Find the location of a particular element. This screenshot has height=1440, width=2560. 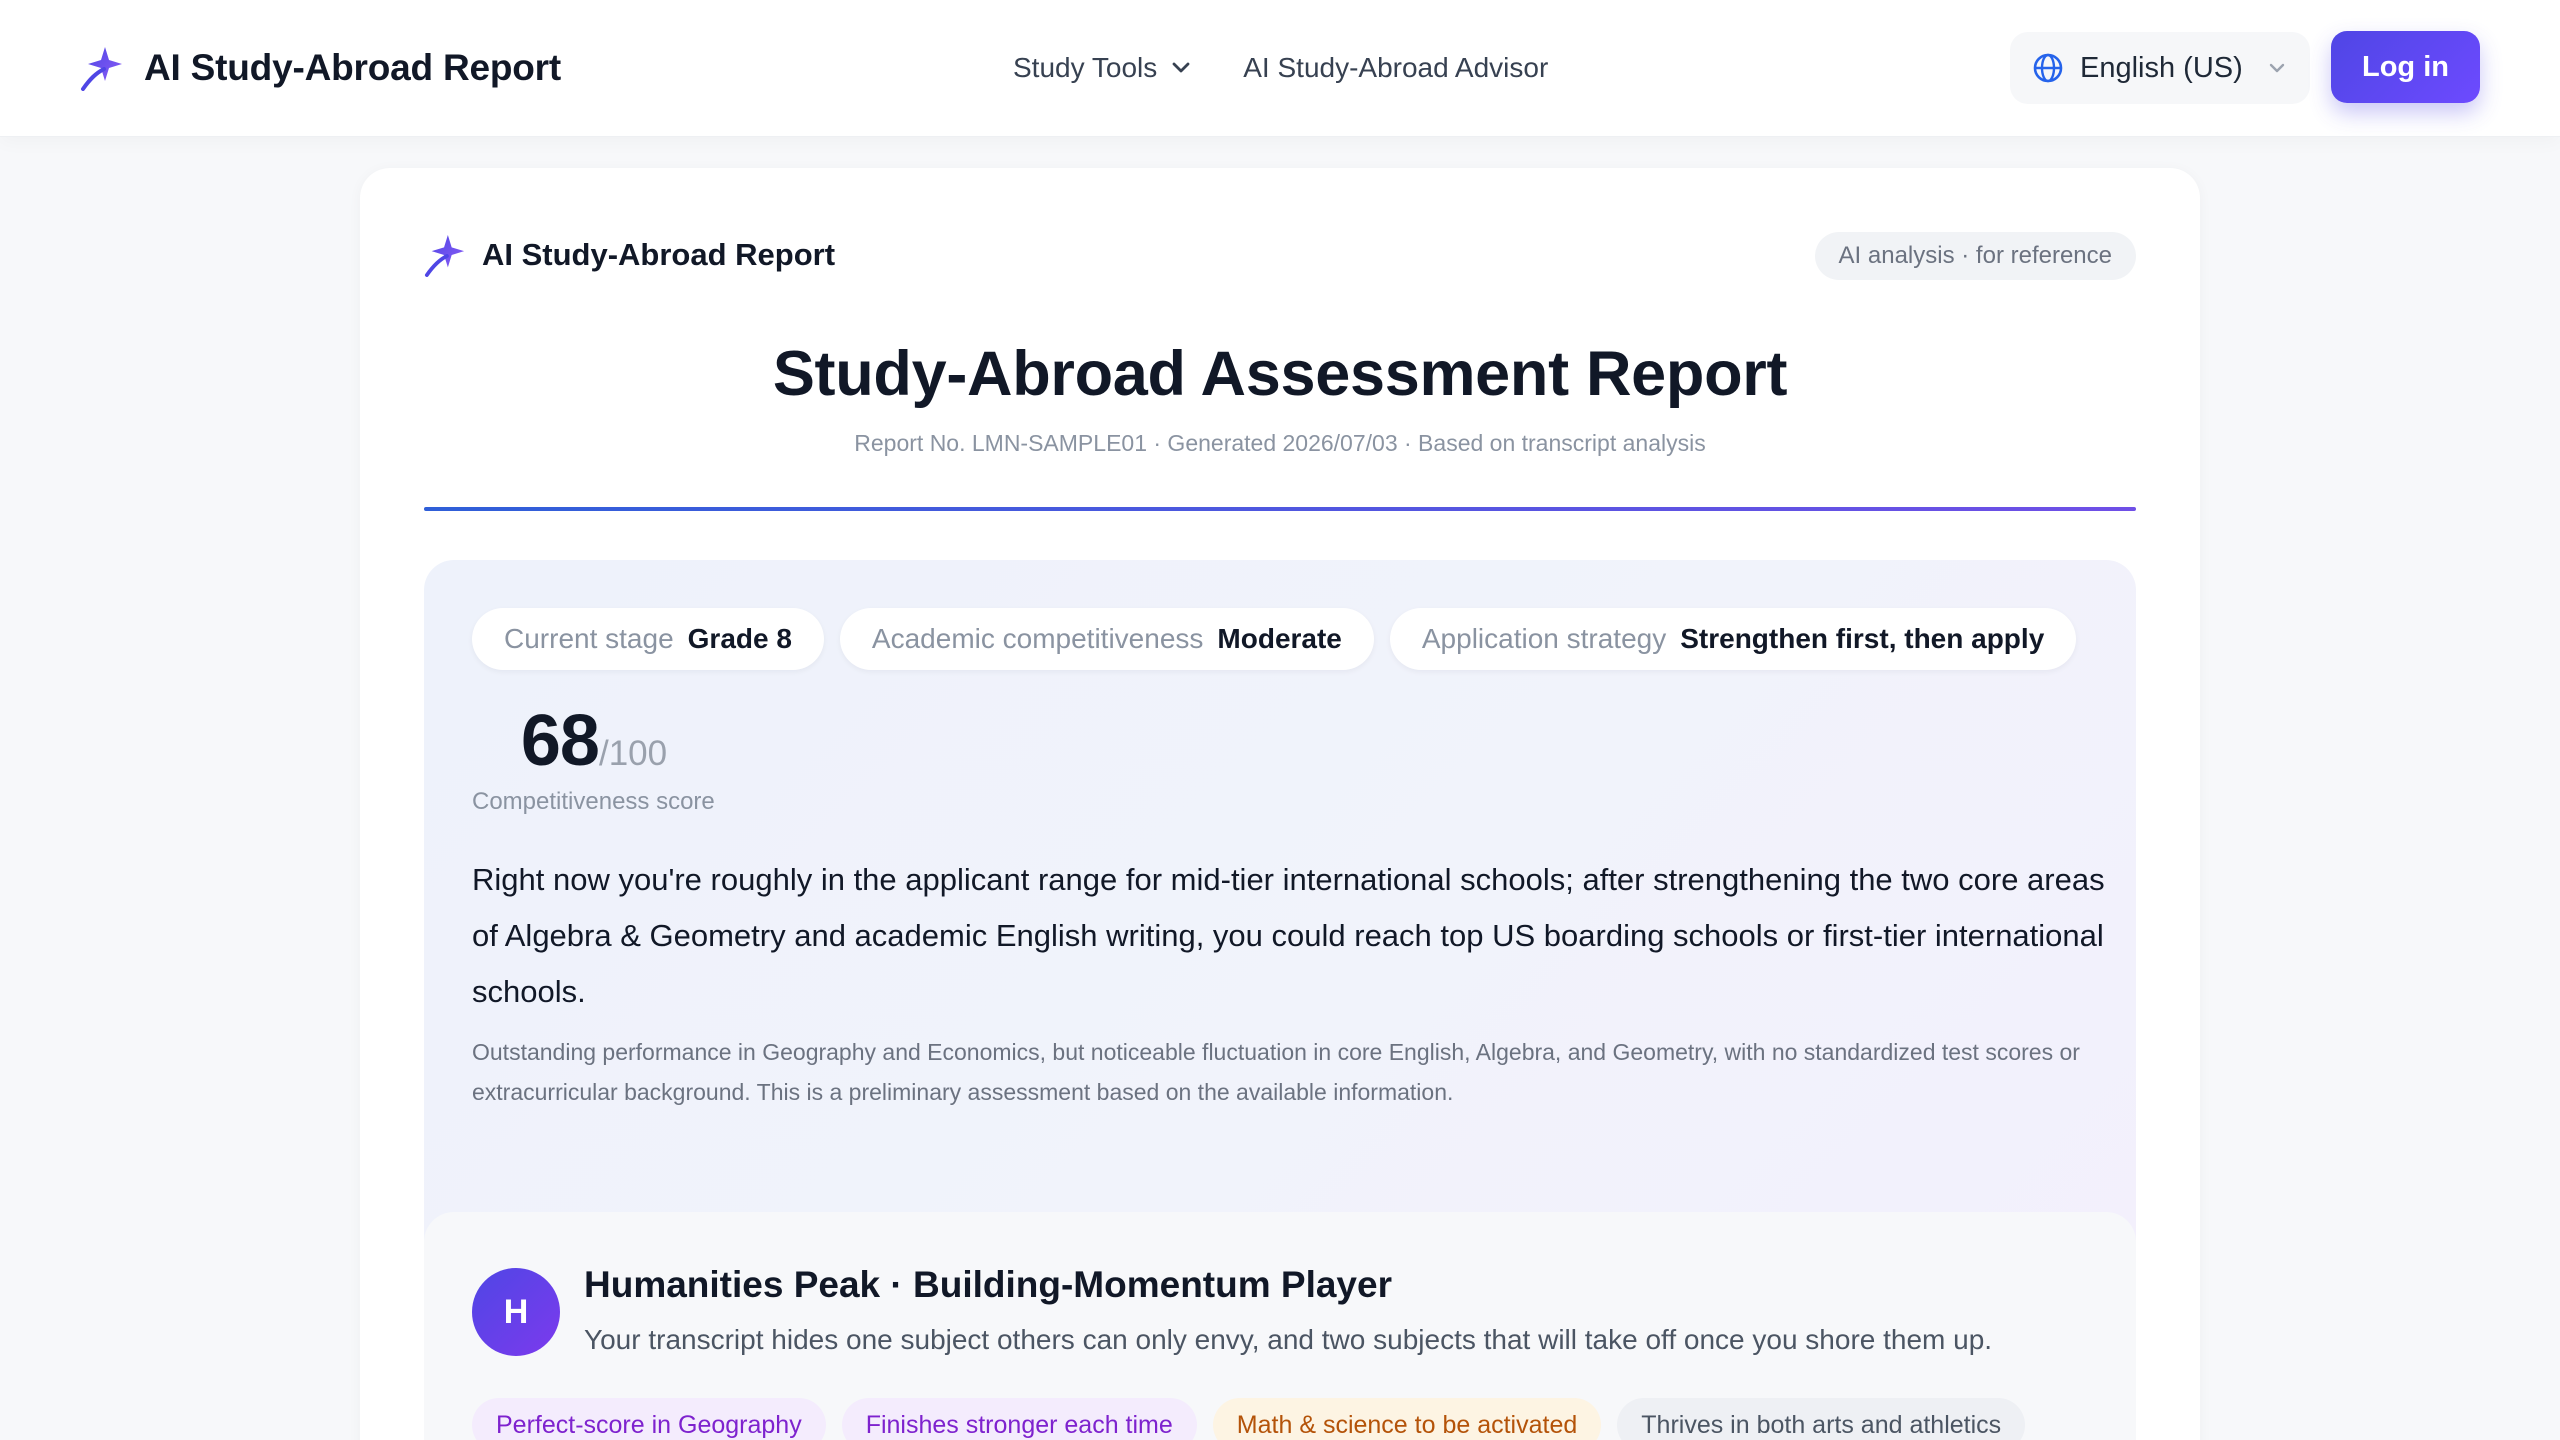

language-label: English (US) is located at coordinates (2161, 67).